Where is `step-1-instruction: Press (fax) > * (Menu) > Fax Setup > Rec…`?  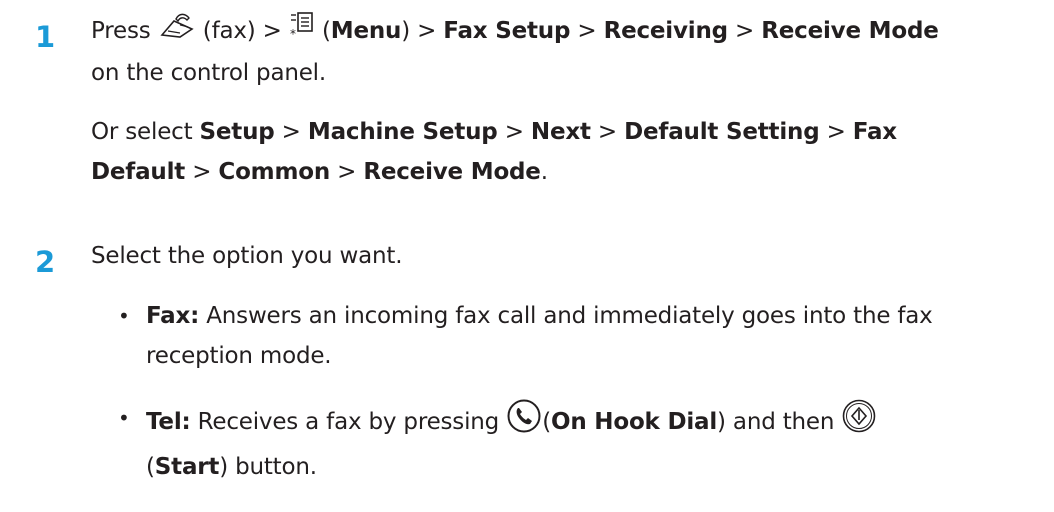 step-1-instruction: Press (fax) > * (Menu) > Fax Setup > Rec… is located at coordinates (566, 51).